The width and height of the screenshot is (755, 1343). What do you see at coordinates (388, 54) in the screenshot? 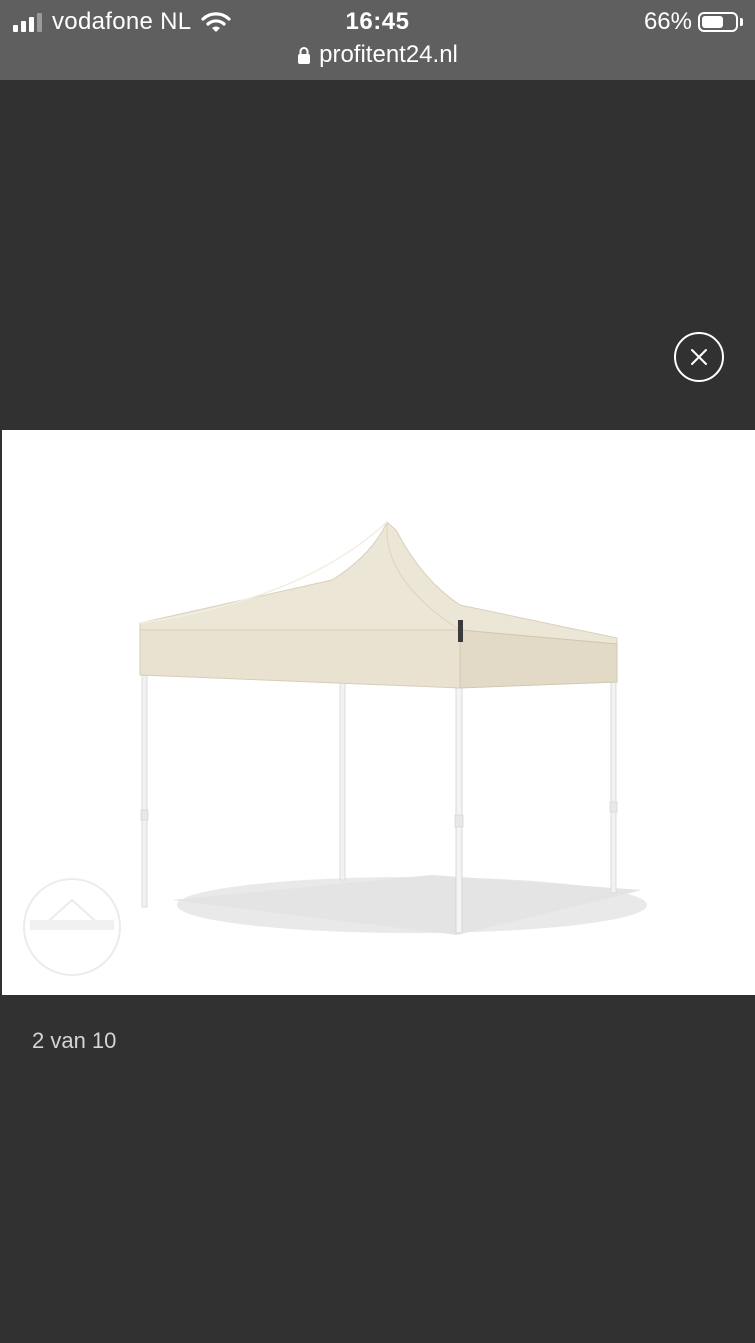
I see `page-url: profitent24.nl` at bounding box center [388, 54].